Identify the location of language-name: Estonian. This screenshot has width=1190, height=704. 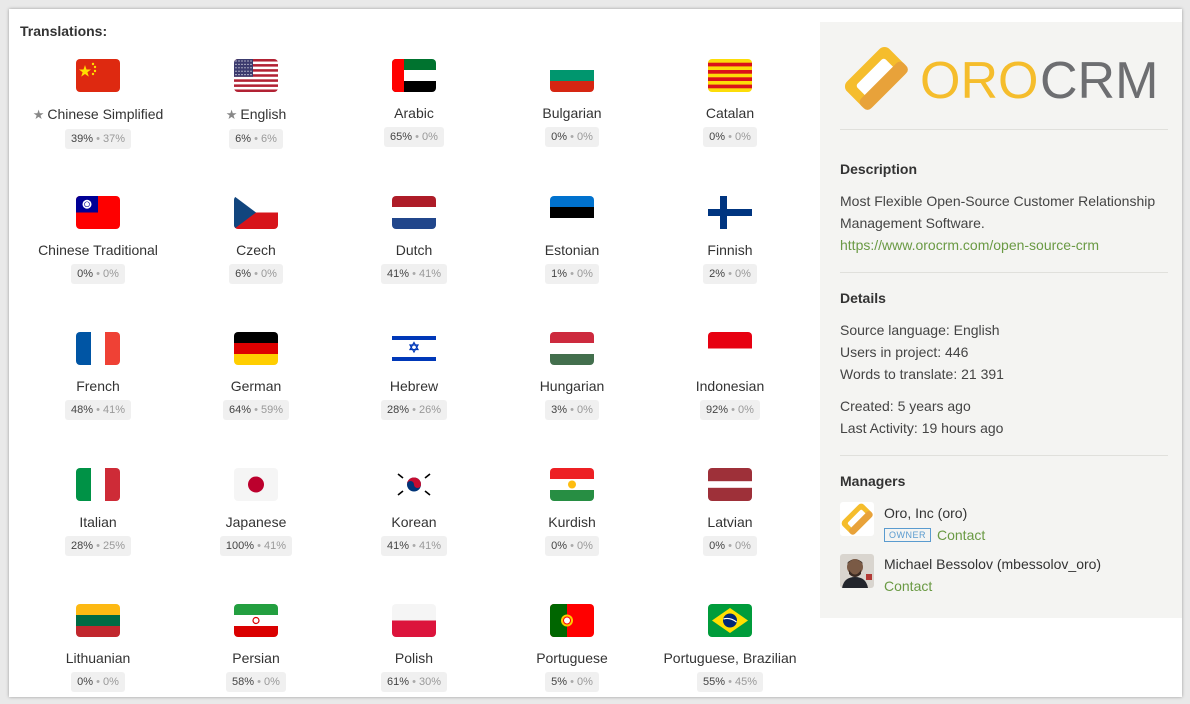
(572, 250).